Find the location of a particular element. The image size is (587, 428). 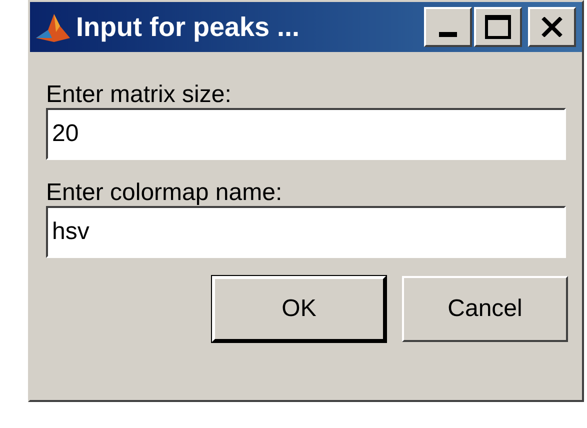

input-field: 20 is located at coordinates (306, 134).